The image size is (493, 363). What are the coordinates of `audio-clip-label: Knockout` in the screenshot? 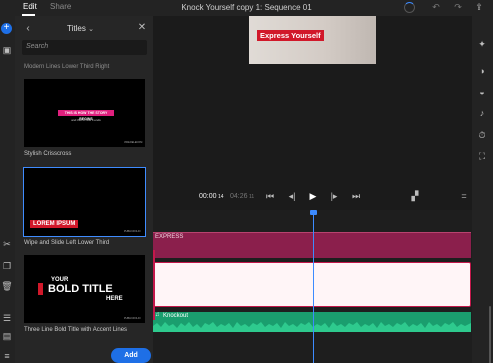 It's located at (176, 316).